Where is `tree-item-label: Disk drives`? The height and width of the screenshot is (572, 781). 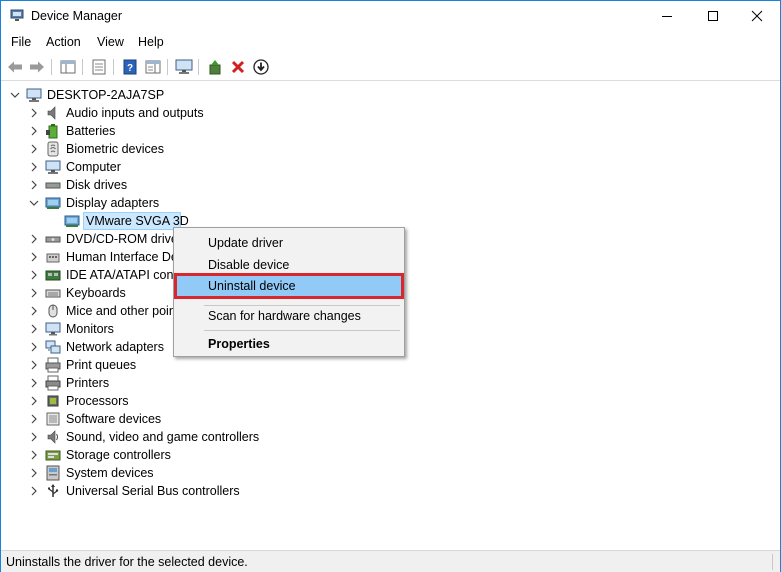
tree-item-label: Disk drives is located at coordinates (97, 185).